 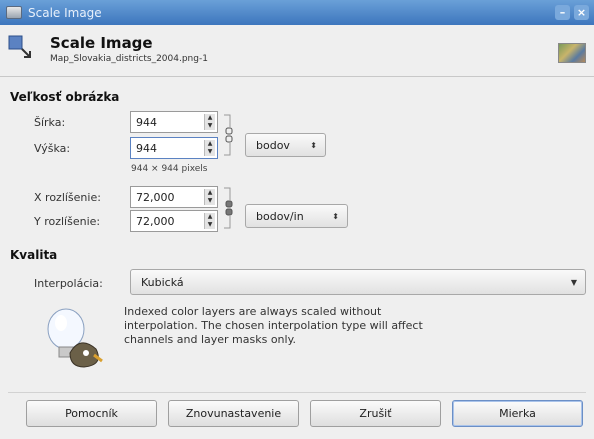 I want to click on window-app-icon, so click(x=14, y=12).